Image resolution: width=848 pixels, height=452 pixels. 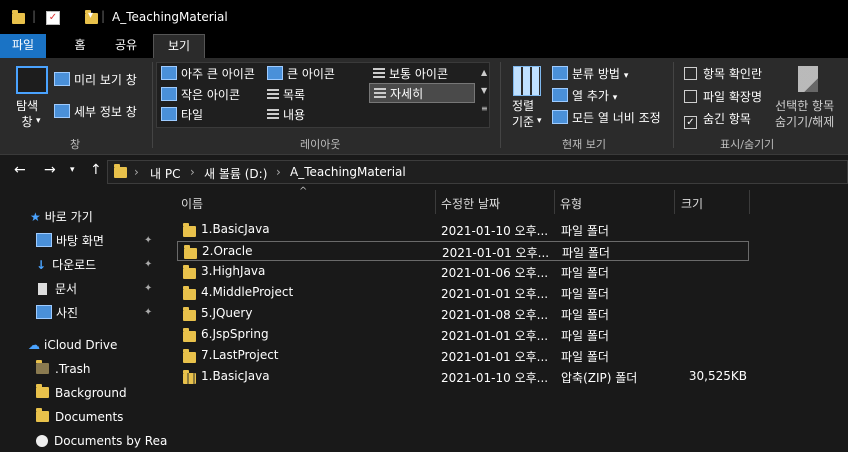 What do you see at coordinates (470, 203) in the screenshot?
I see `column-header-modified: 수정한 날짜` at bounding box center [470, 203].